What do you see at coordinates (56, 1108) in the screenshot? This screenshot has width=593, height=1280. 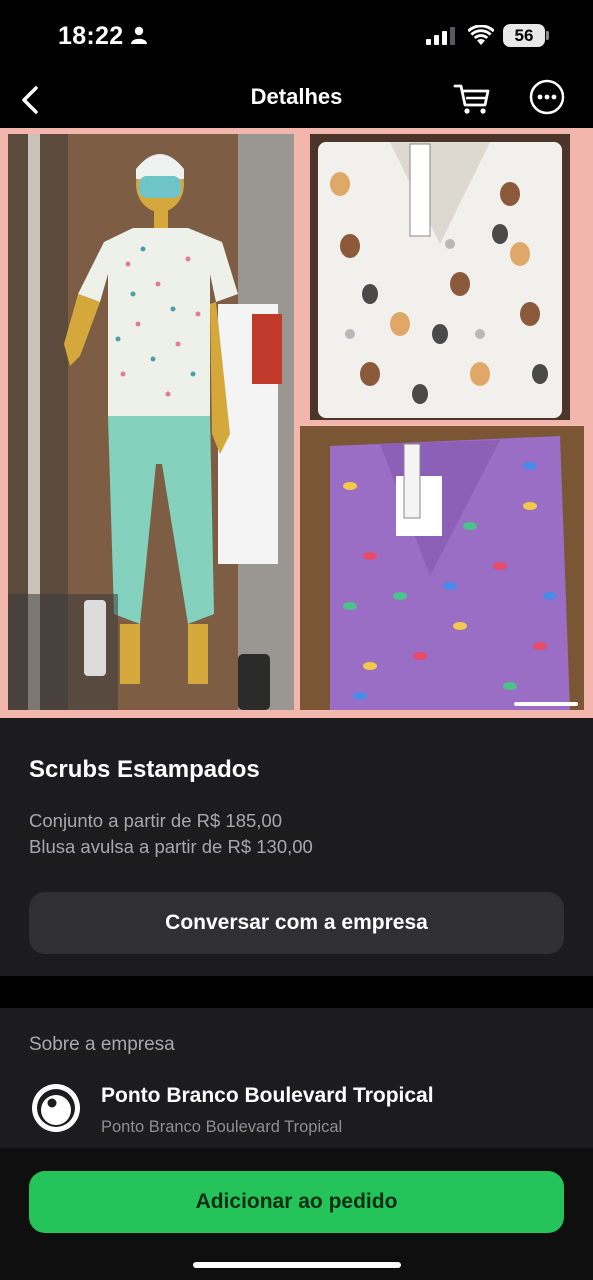 I see `company-avatar` at bounding box center [56, 1108].